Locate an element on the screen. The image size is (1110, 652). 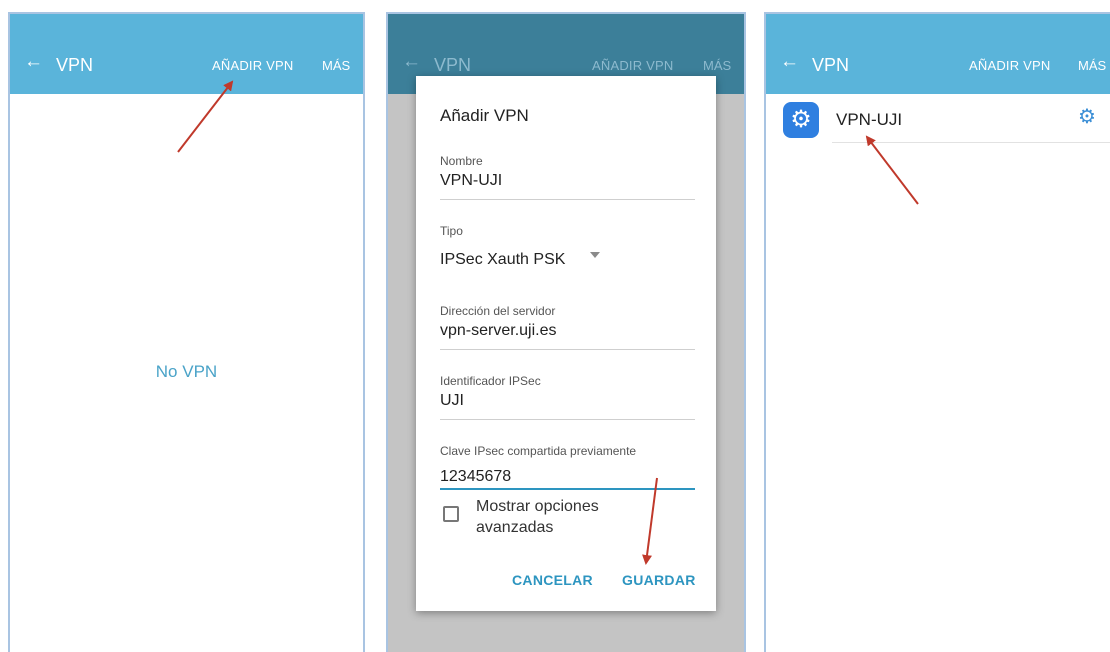
ipsec-id-label: Identificador IPSec is located at coordinates (490, 381).